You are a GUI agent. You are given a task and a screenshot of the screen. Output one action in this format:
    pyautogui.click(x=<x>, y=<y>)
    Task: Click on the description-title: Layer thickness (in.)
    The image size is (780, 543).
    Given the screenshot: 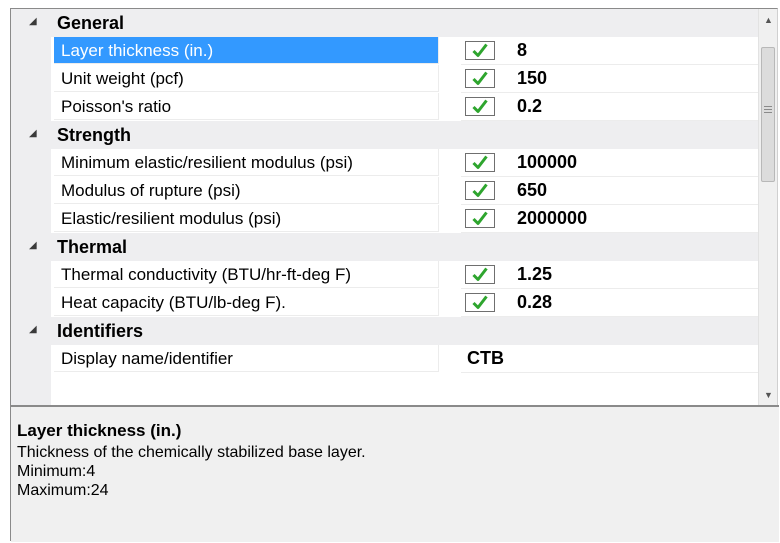 What is the action you would take?
    pyautogui.click(x=99, y=430)
    